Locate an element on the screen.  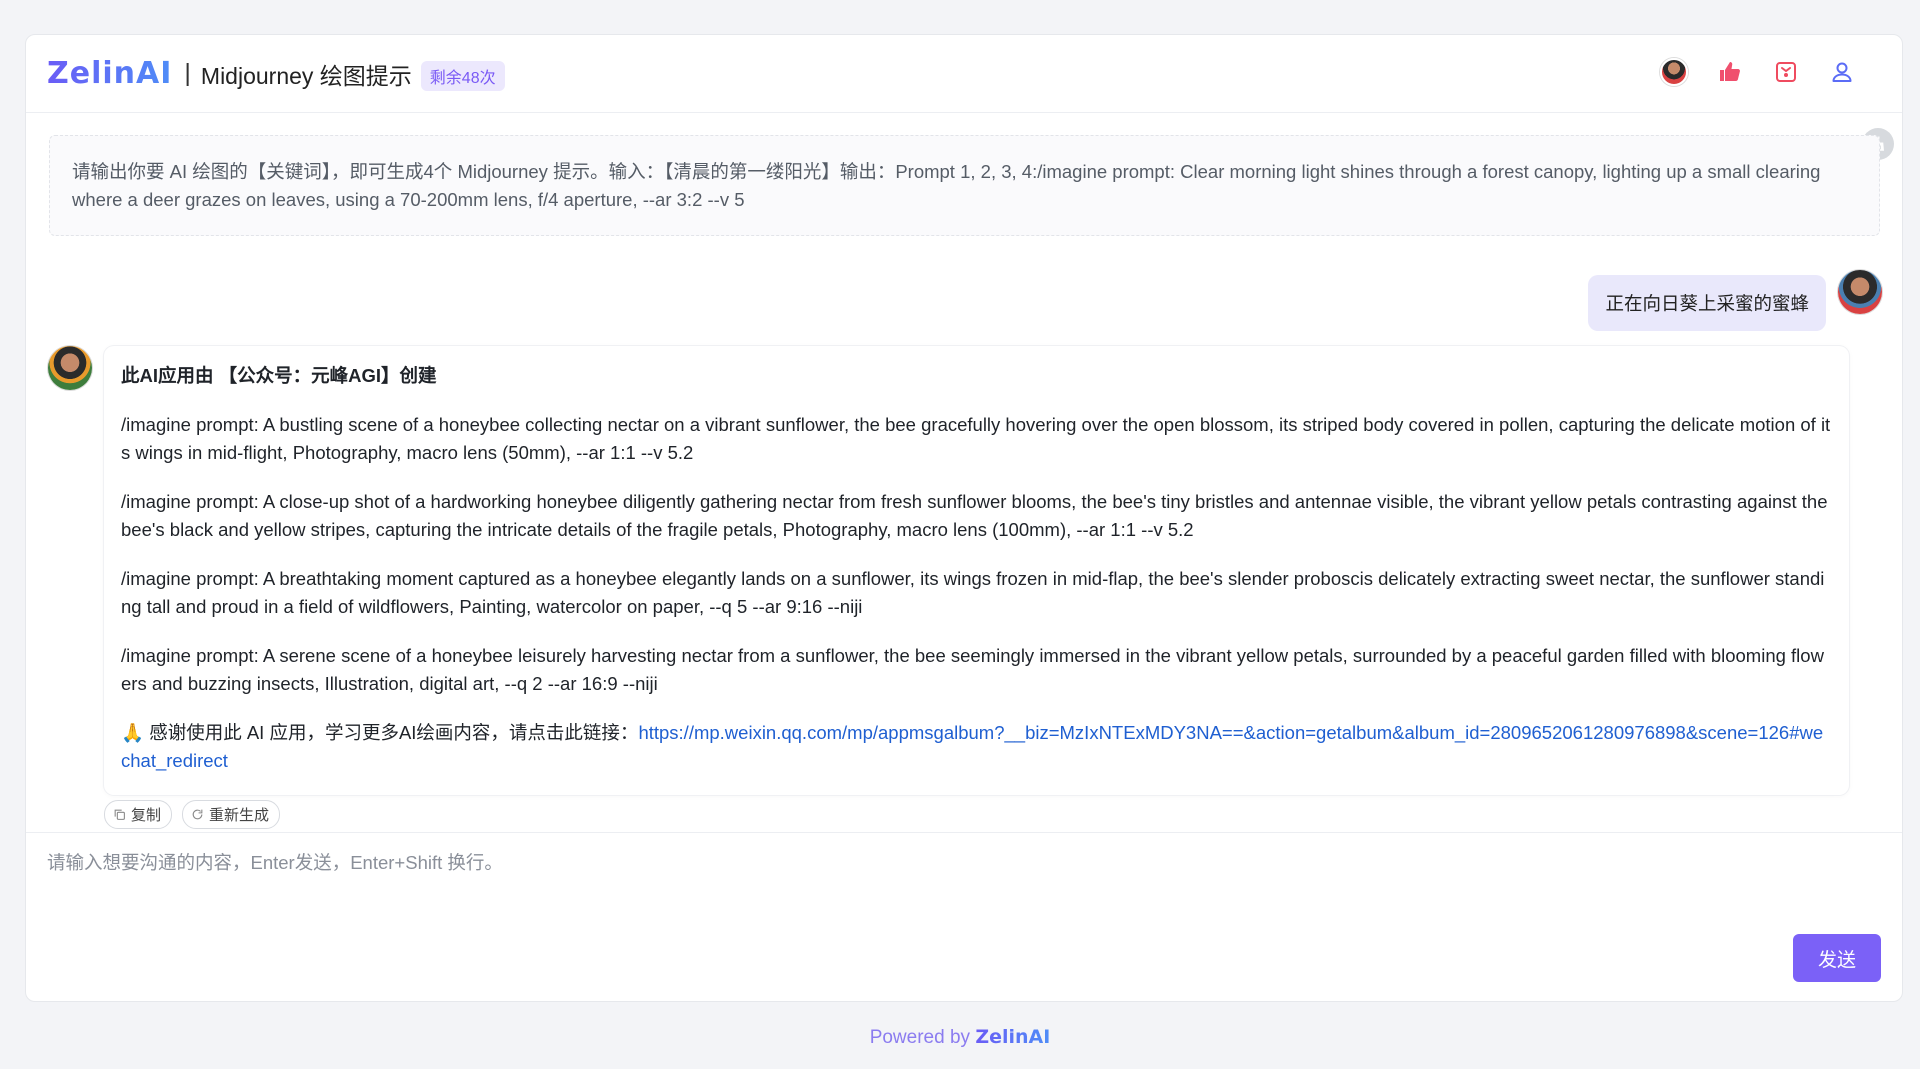
footer: Powered by ZelinAI is located at coordinates (960, 1037).